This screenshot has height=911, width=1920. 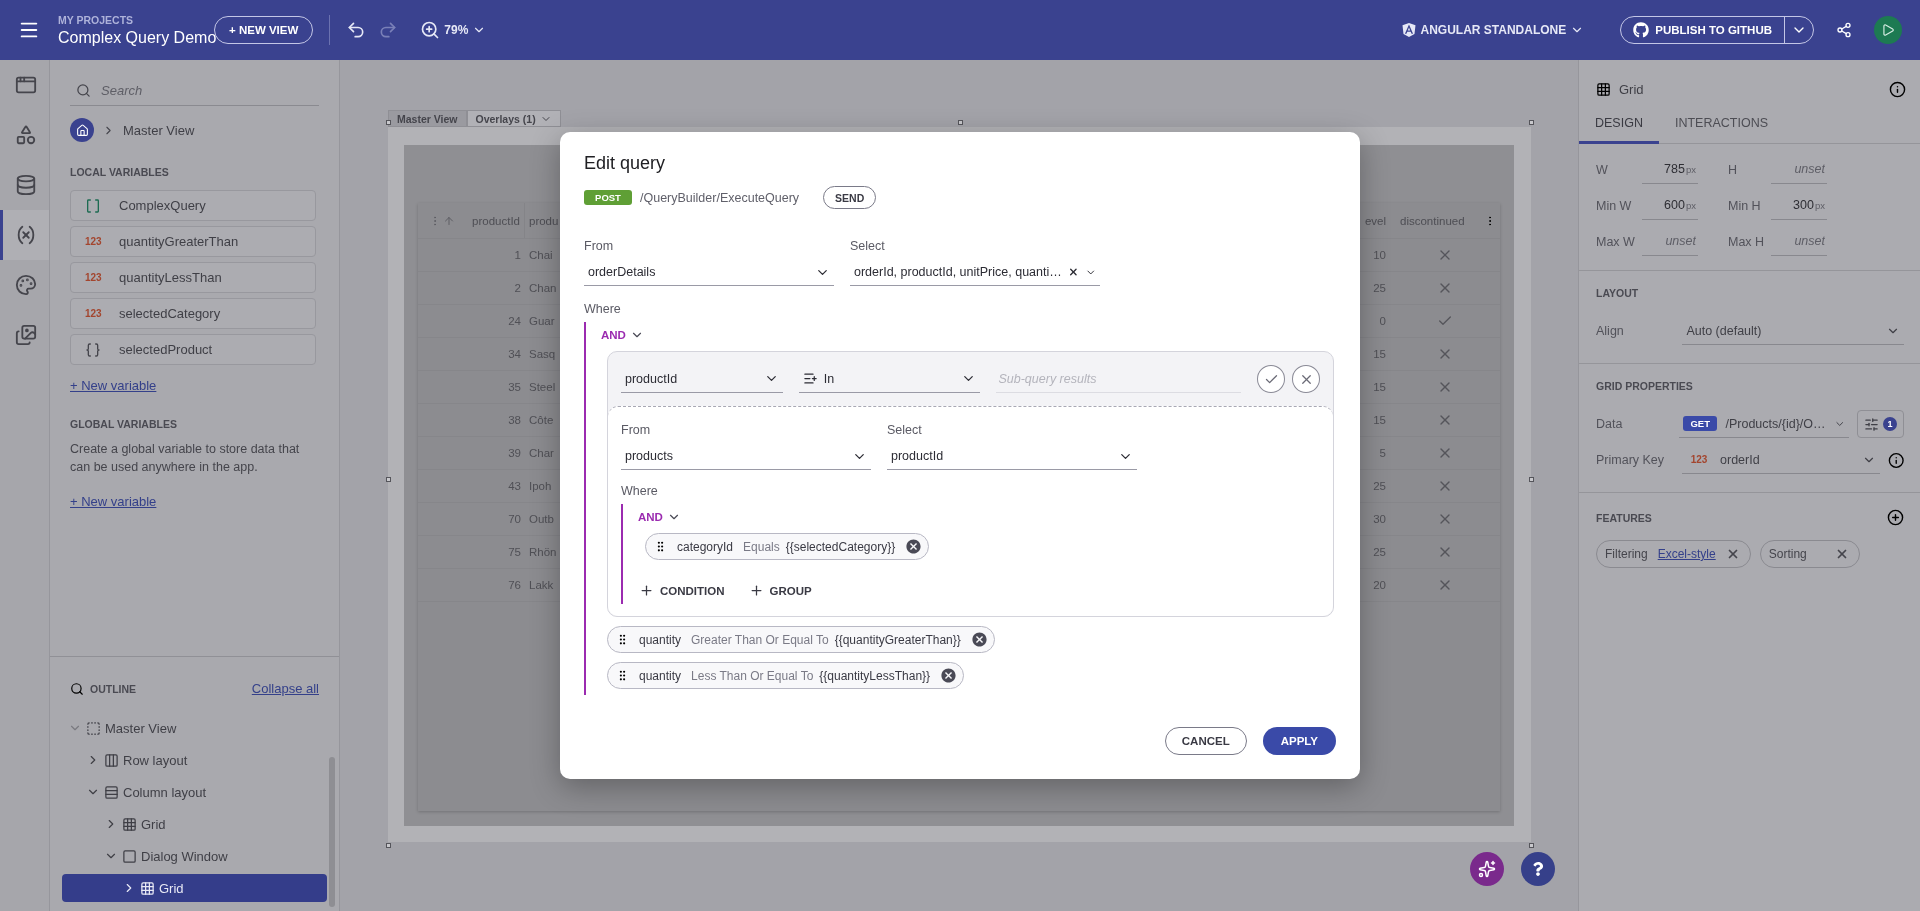 What do you see at coordinates (194, 856) in the screenshot?
I see `tree-item: Dialog Window` at bounding box center [194, 856].